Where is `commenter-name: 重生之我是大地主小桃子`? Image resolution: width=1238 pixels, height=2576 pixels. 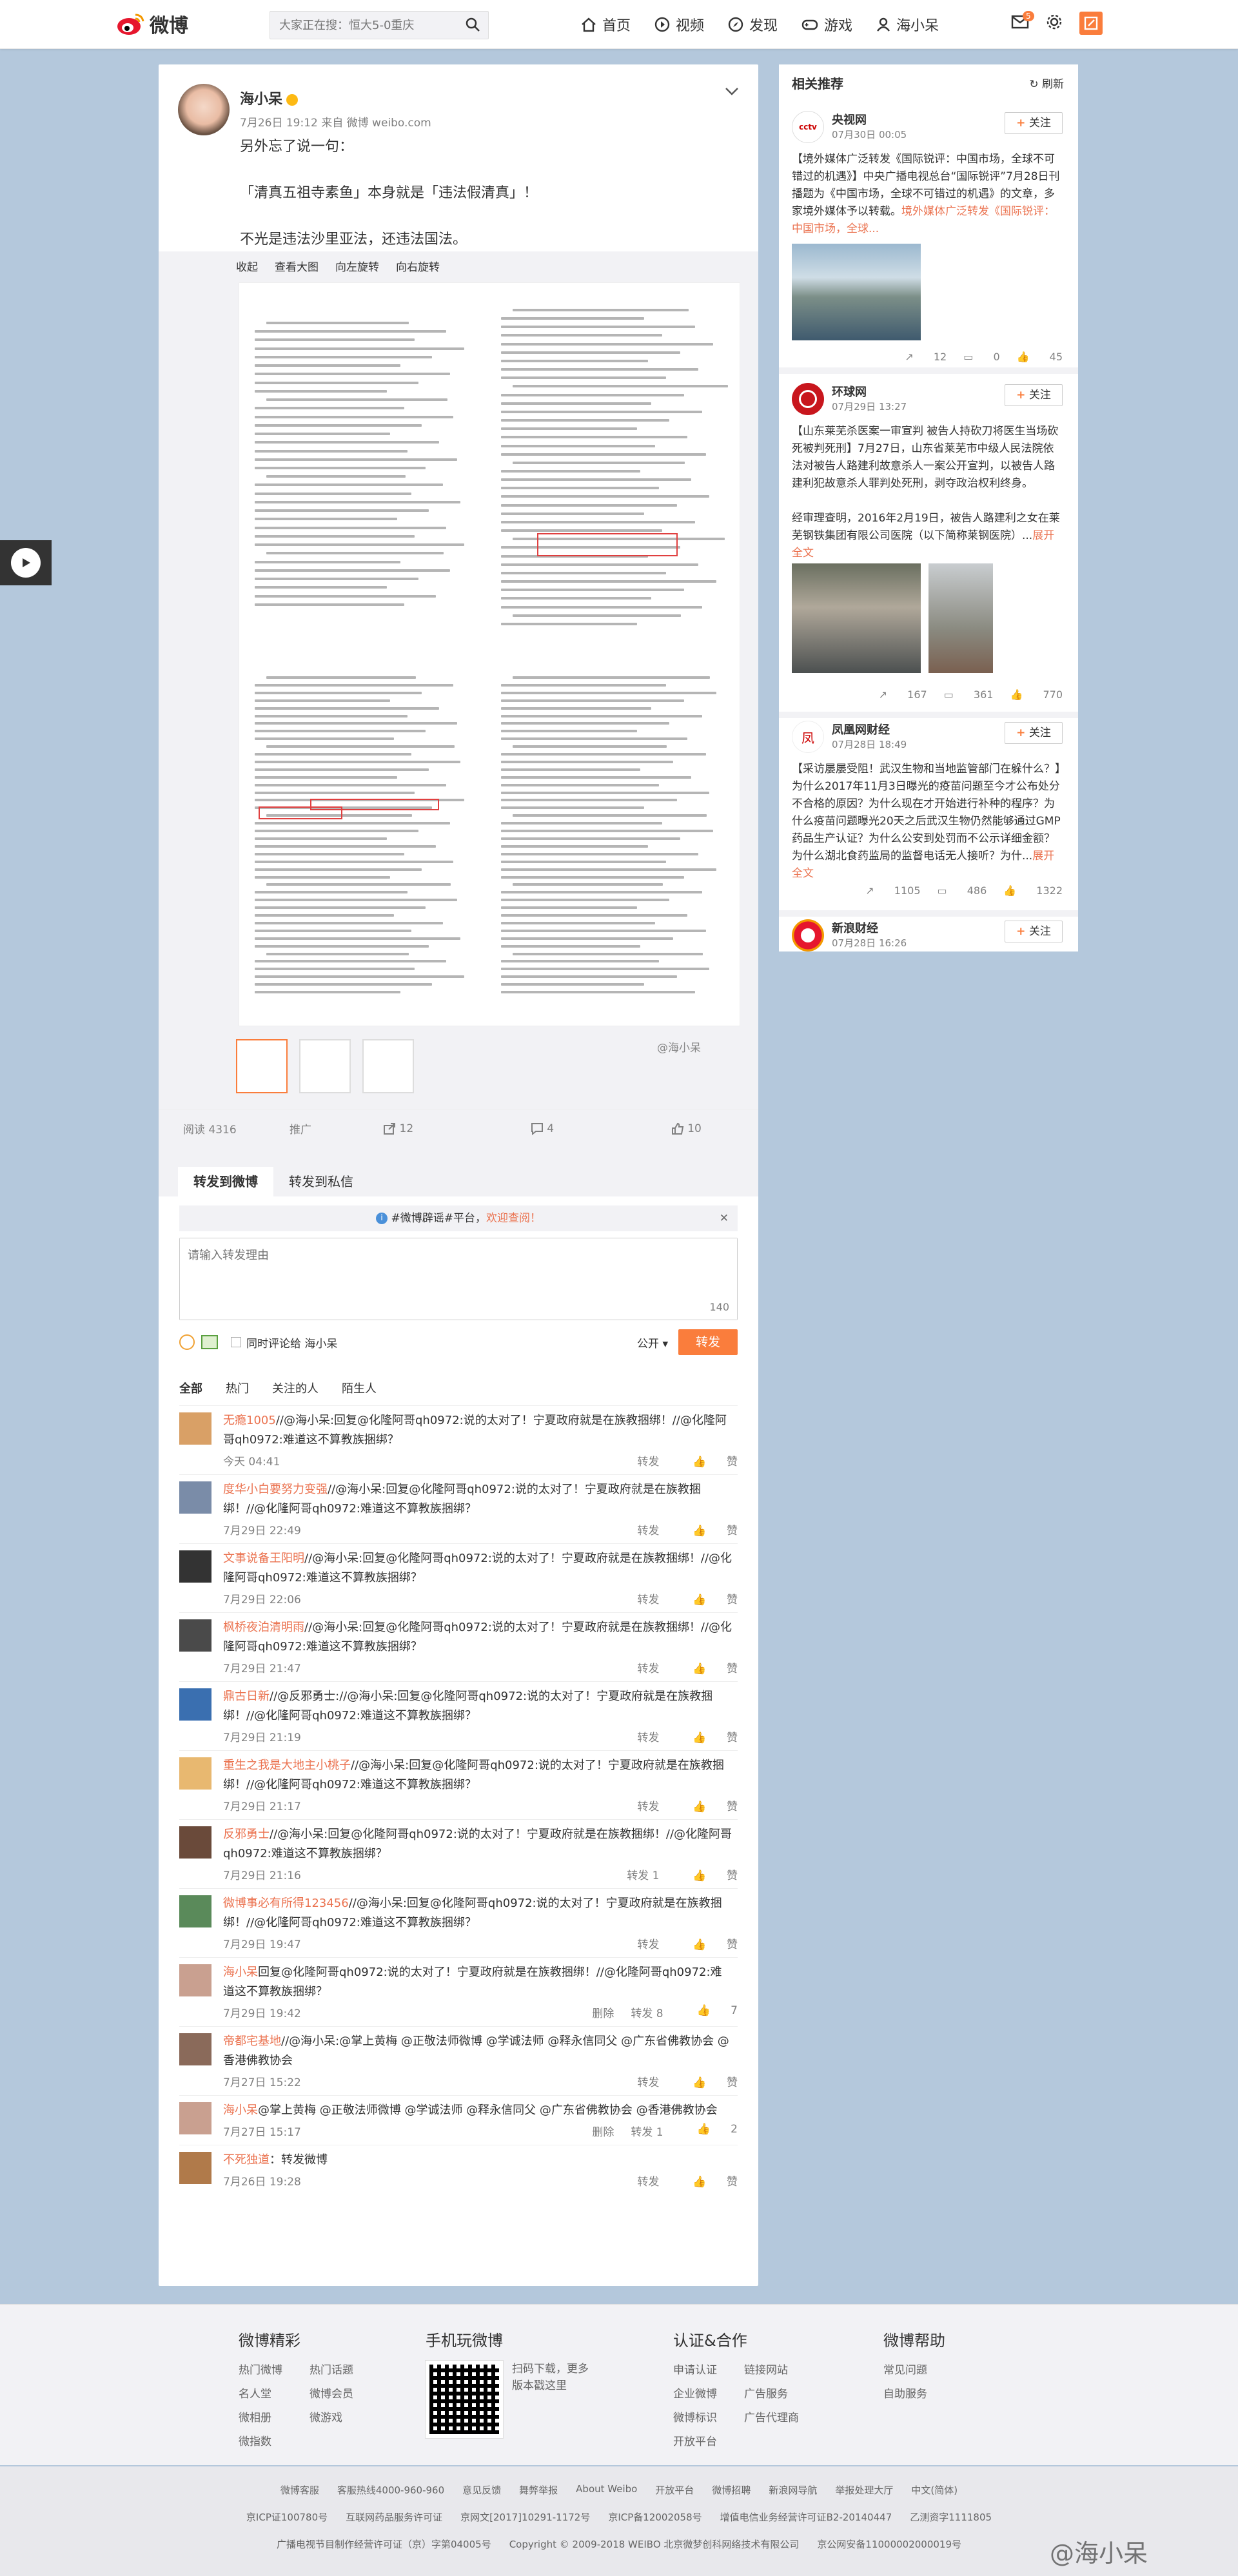 commenter-name: 重生之我是大地主小桃子 is located at coordinates (287, 1765).